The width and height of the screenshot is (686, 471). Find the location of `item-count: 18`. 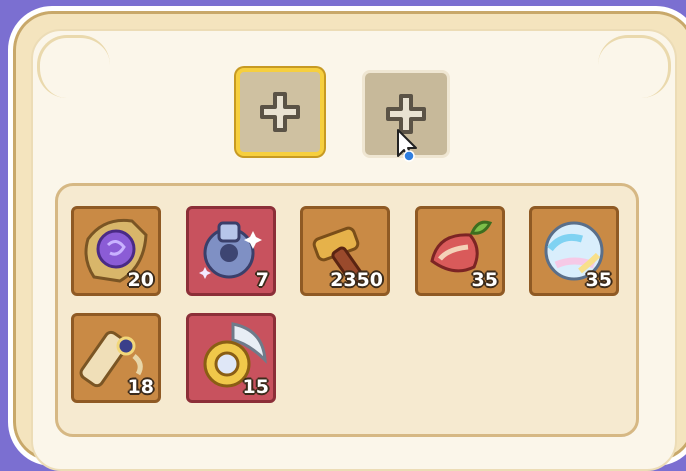

item-count: 18 is located at coordinates (140, 387).